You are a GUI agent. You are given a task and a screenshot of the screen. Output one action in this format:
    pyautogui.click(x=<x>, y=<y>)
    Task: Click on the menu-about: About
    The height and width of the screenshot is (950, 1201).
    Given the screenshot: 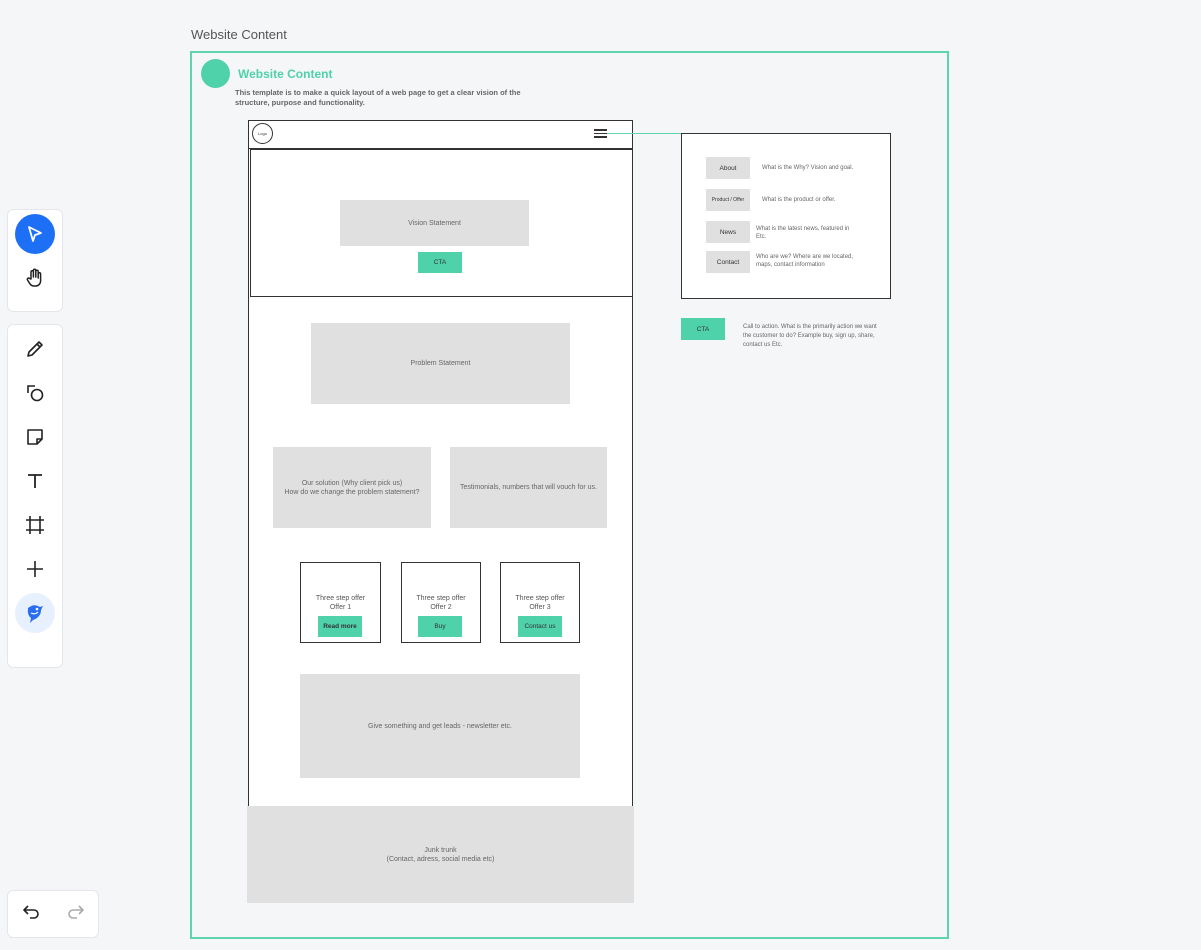 What is the action you would take?
    pyautogui.click(x=728, y=168)
    